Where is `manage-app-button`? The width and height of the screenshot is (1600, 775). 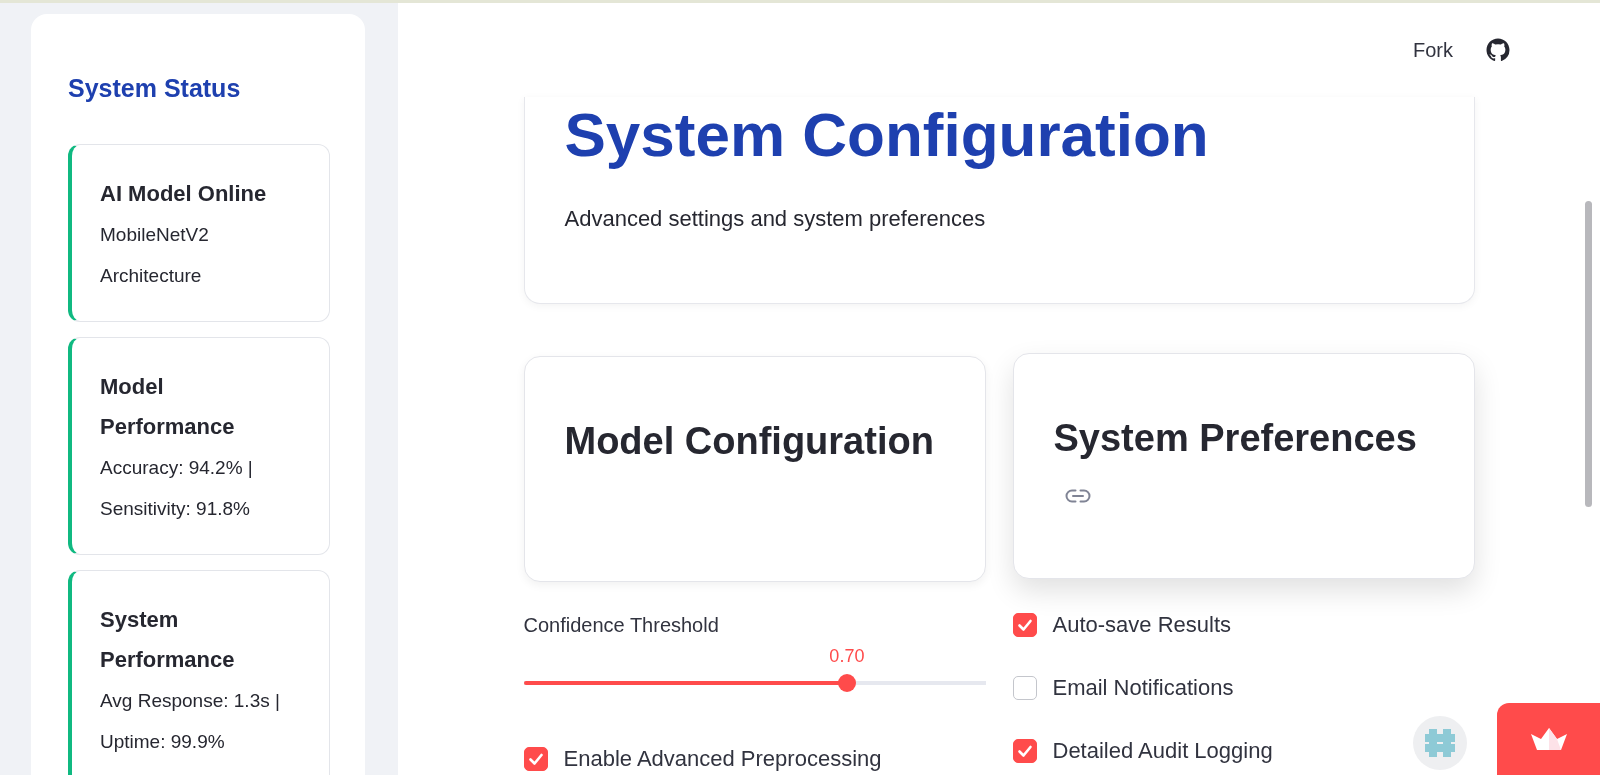
manage-app-button is located at coordinates (1548, 739).